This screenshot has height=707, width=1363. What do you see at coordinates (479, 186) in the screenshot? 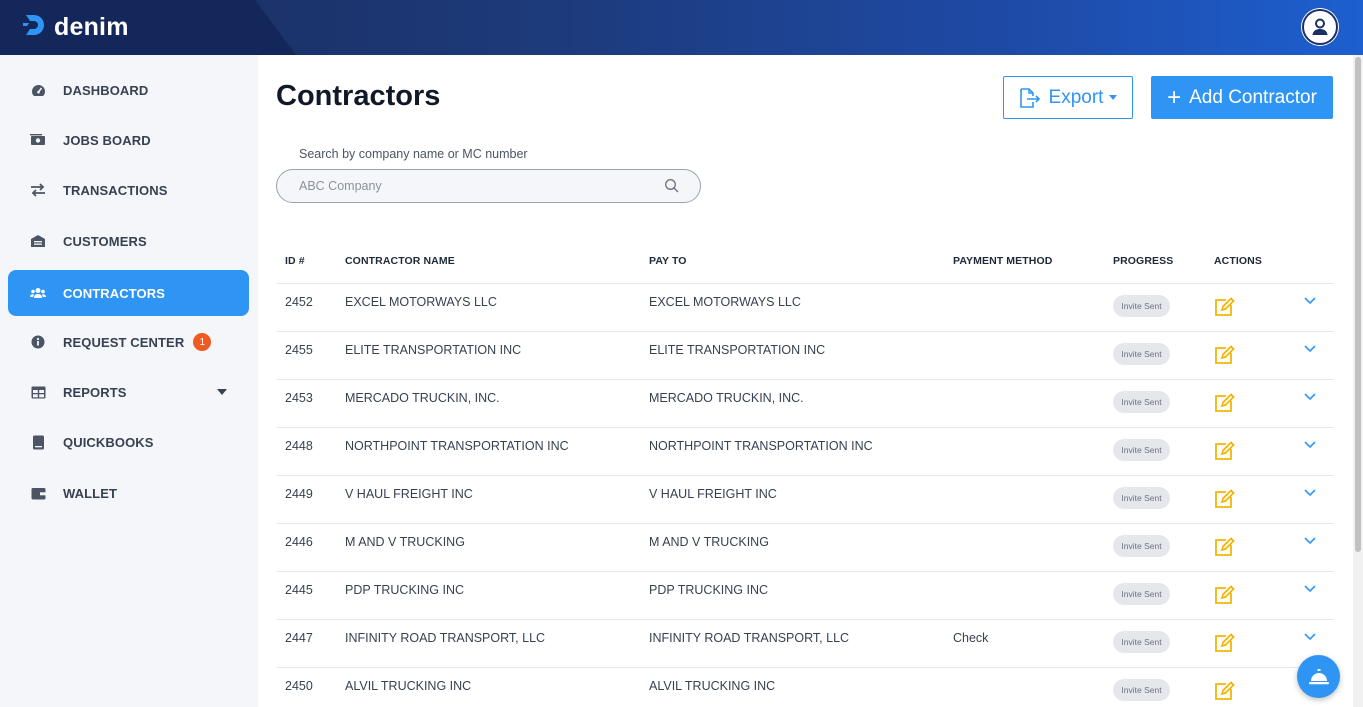
I see `search-input` at bounding box center [479, 186].